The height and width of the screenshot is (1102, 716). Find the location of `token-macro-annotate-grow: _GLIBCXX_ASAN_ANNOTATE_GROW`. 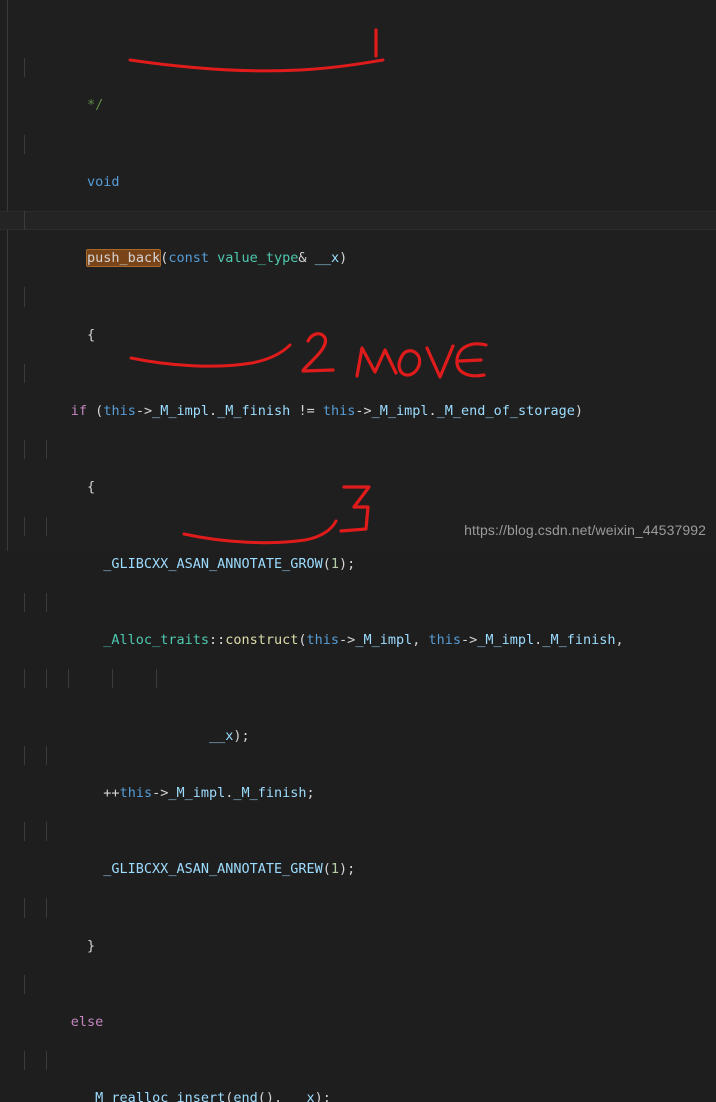

token-macro-annotate-grow: _GLIBCXX_ASAN_ANNOTATE_GROW is located at coordinates (196, 563).